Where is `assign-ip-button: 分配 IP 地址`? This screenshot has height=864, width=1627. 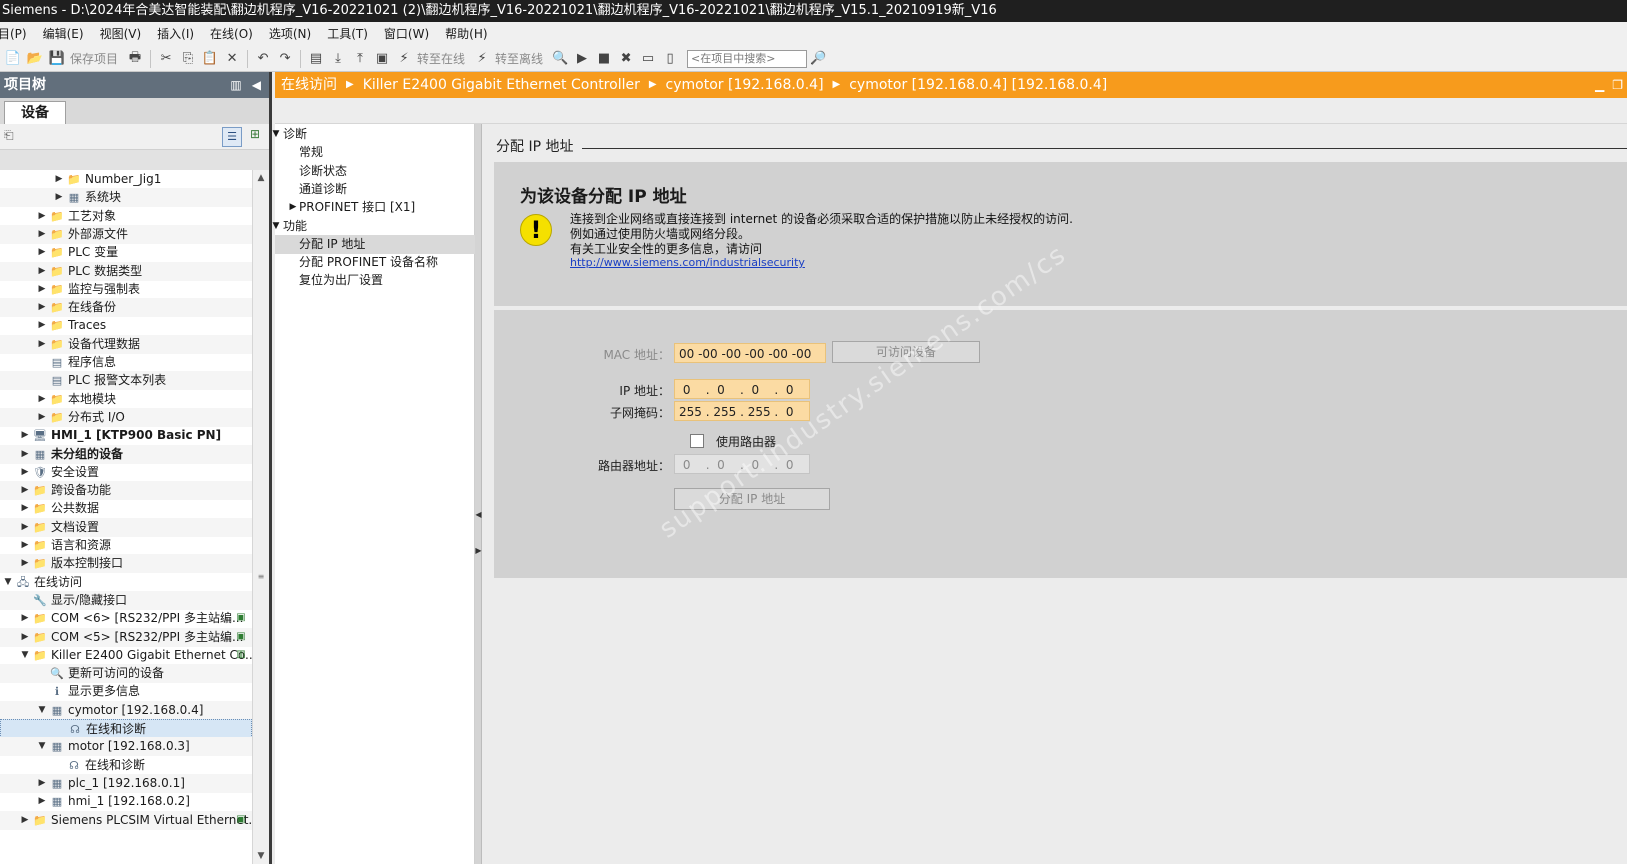 assign-ip-button: 分配 IP 地址 is located at coordinates (752, 499).